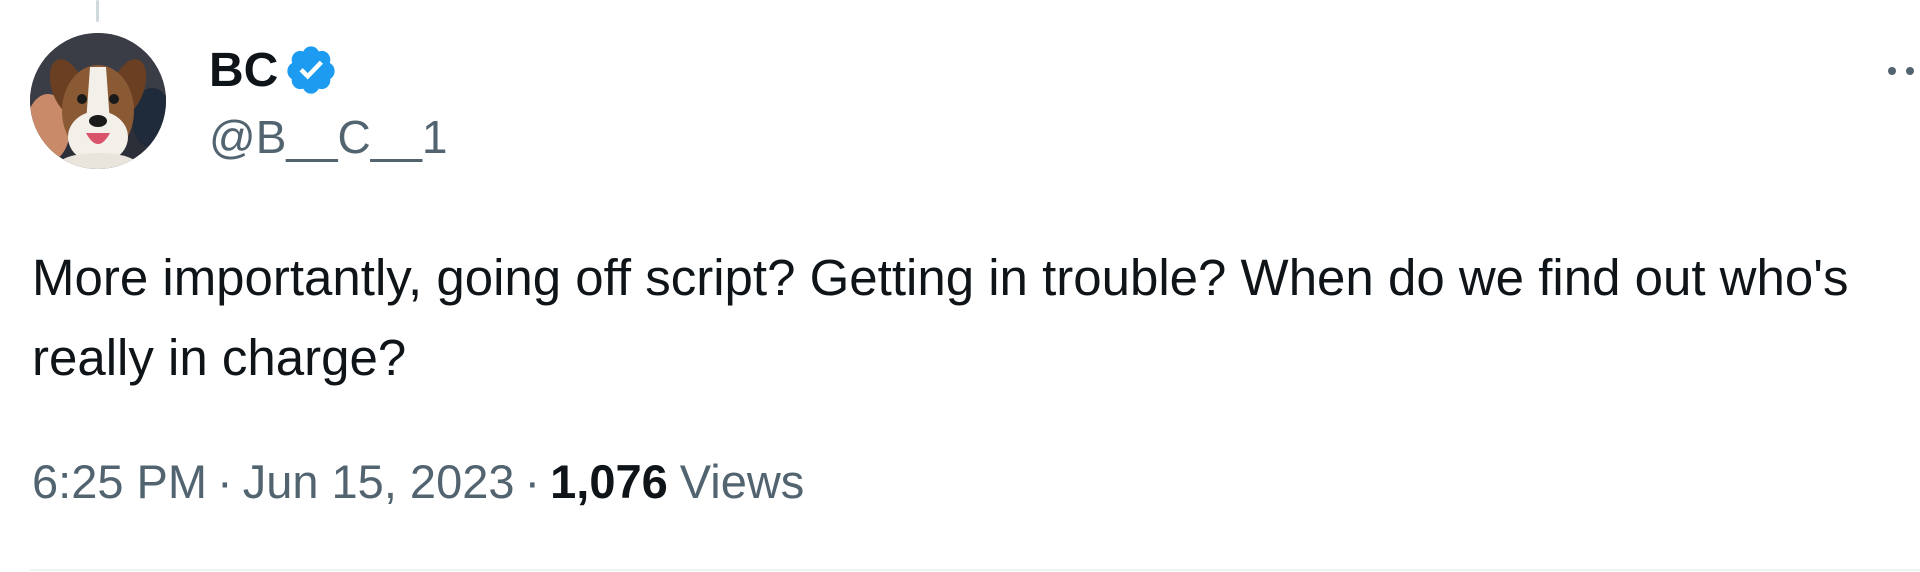 This screenshot has height=572, width=1920. What do you see at coordinates (1900, 71) in the screenshot?
I see `more-options-icon` at bounding box center [1900, 71].